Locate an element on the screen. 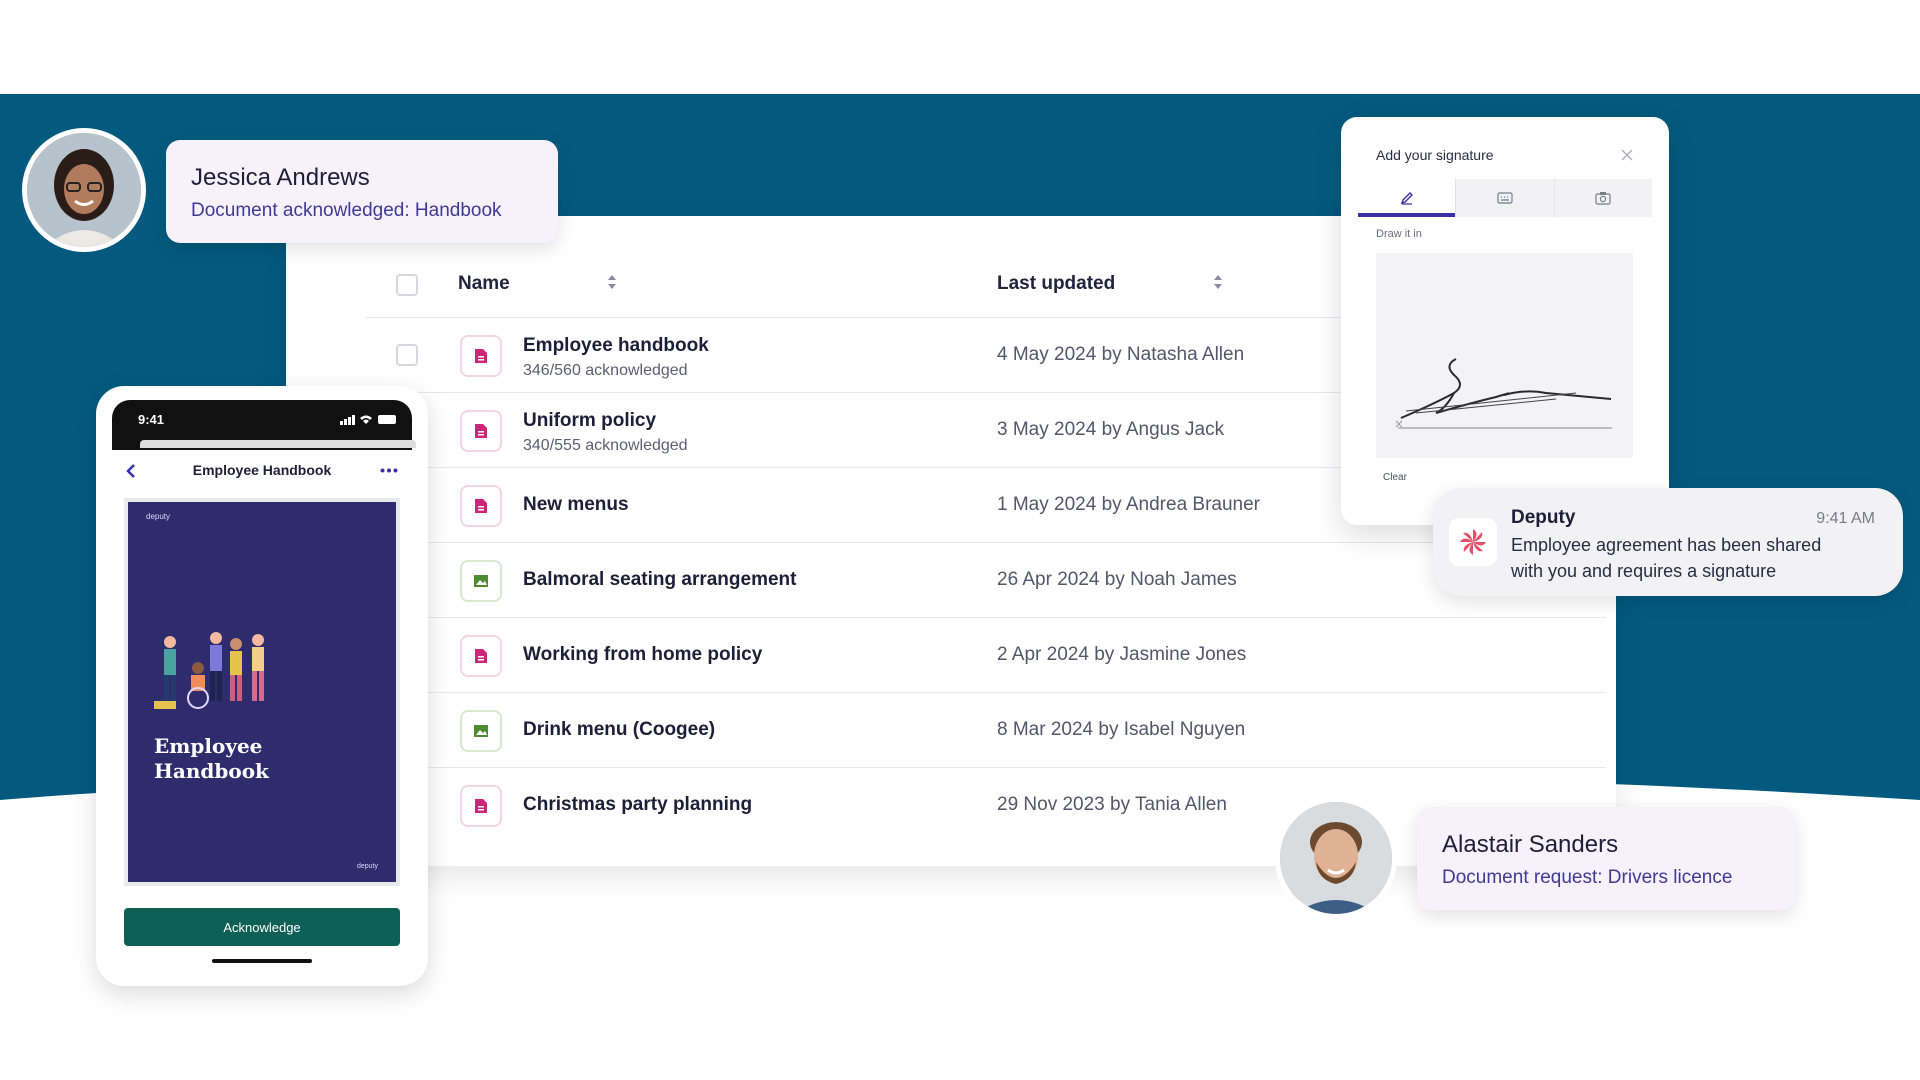 The width and height of the screenshot is (1920, 1080). last-updated: 29 Nov 2023 by Tania Allen is located at coordinates (1112, 804).